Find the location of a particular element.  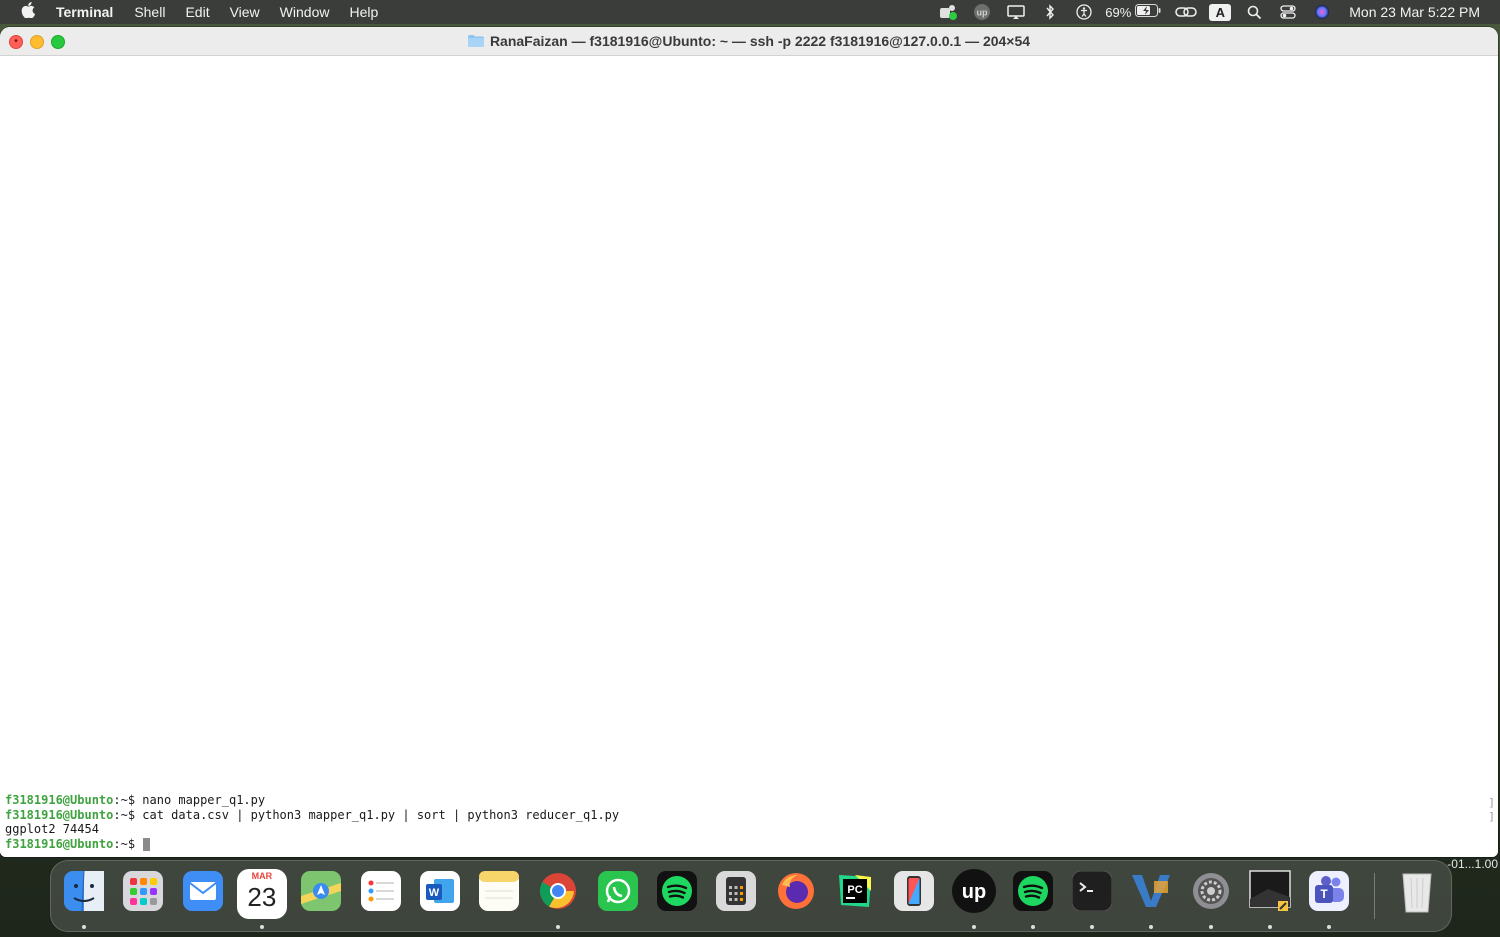

dock-app-terminal is located at coordinates (1092, 894).